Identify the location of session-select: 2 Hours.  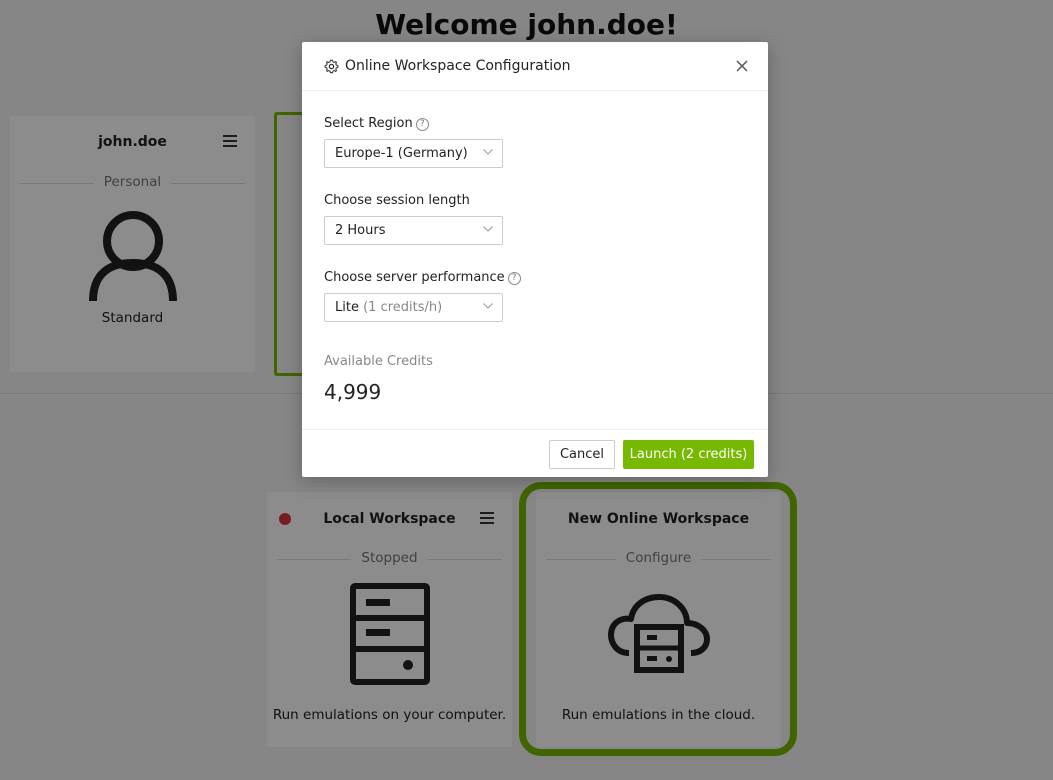
(413, 230).